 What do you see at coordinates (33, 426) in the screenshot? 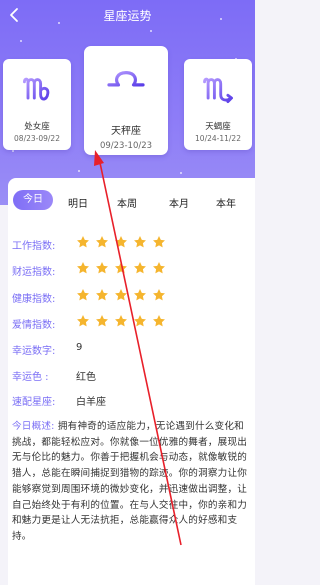
I see `daily-summary-label: 今日概述:` at bounding box center [33, 426].